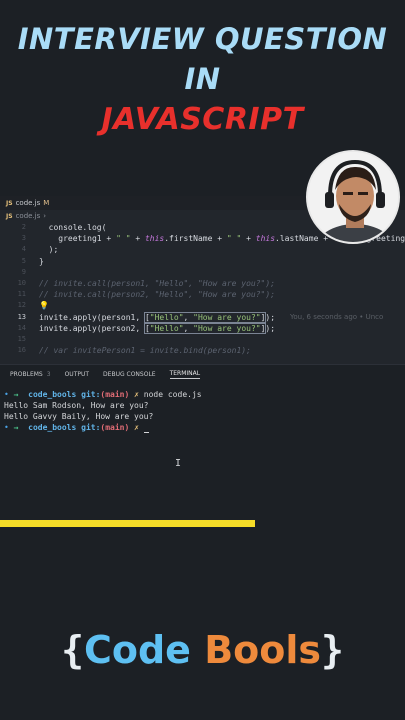 This screenshot has height=720, width=405. What do you see at coordinates (128, 523) in the screenshot?
I see `video-progress-bar` at bounding box center [128, 523].